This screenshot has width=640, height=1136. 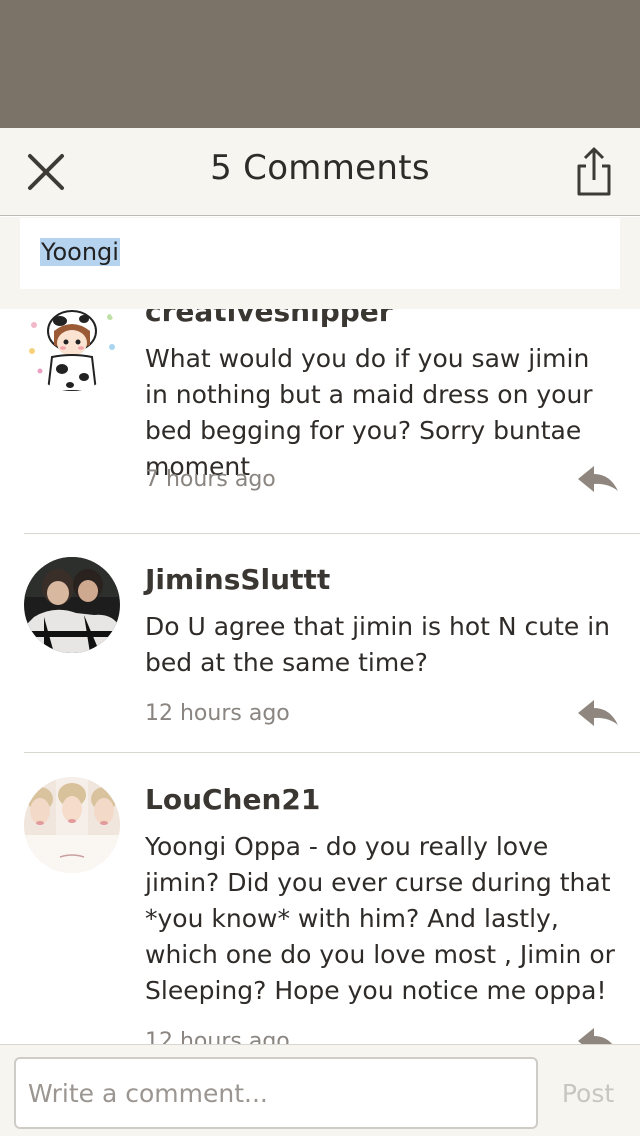 I want to click on search-area: Yoongi, so click(x=320, y=263).